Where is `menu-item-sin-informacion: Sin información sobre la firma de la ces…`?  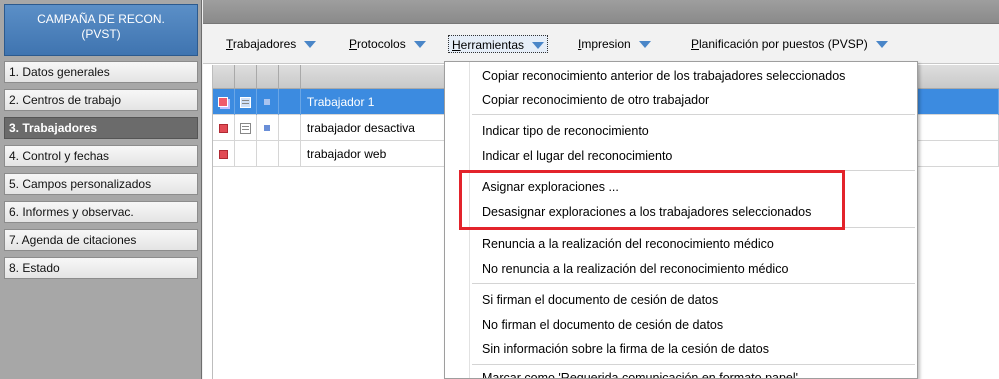
menu-item-sin-informacion: Sin información sobre la firma de la ces… is located at coordinates (625, 349).